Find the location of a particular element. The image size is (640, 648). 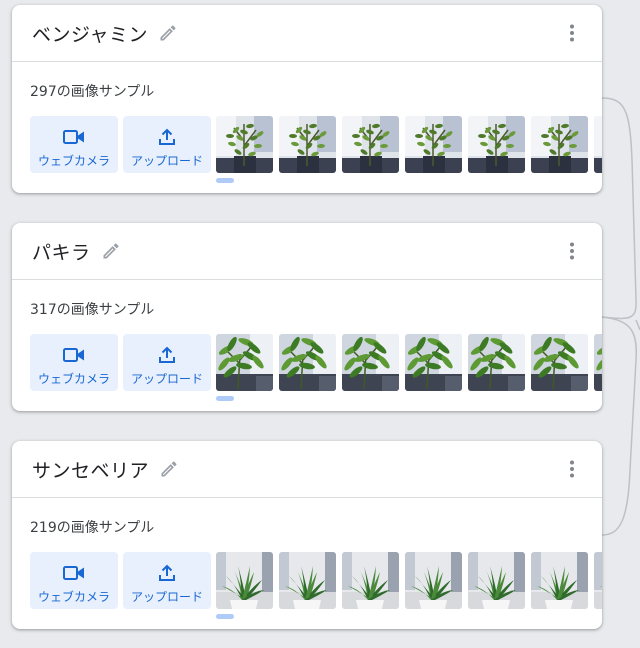

class-name: サンセベリア is located at coordinates (90, 469).